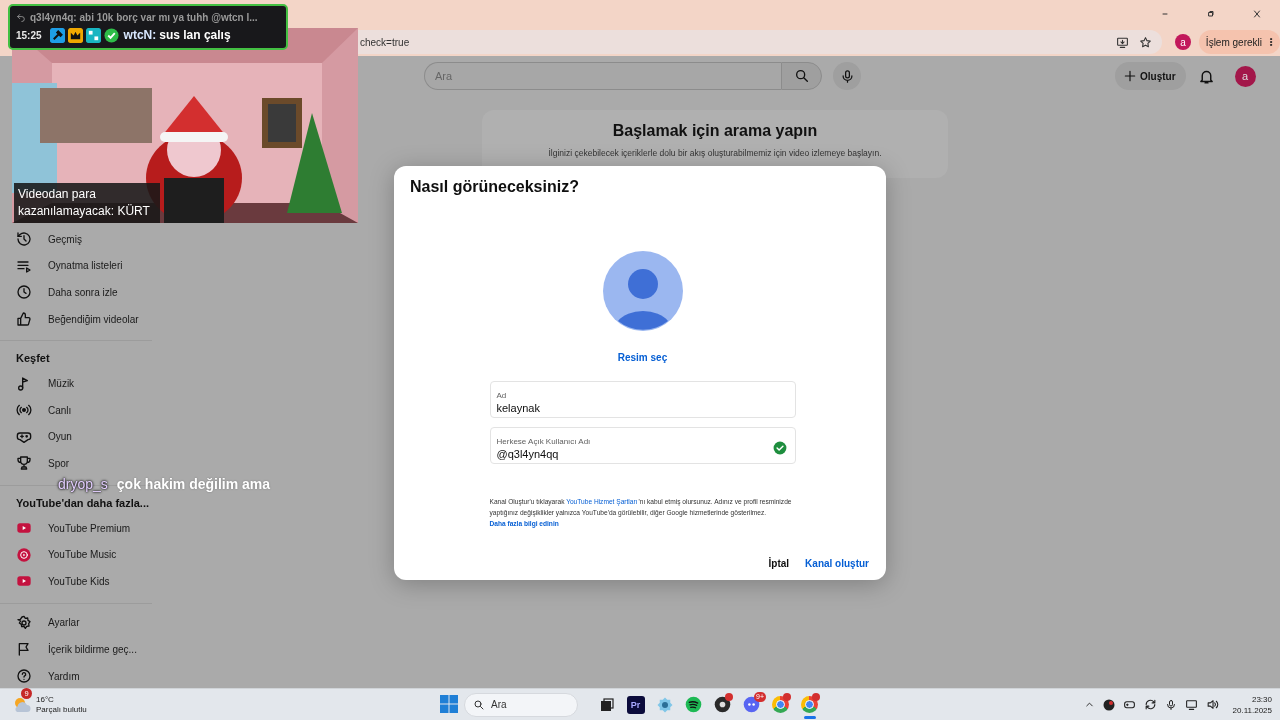 Image resolution: width=1280 pixels, height=720 pixels. What do you see at coordinates (642, 358) in the screenshot?
I see `choose-picture-link: Resim seç` at bounding box center [642, 358].